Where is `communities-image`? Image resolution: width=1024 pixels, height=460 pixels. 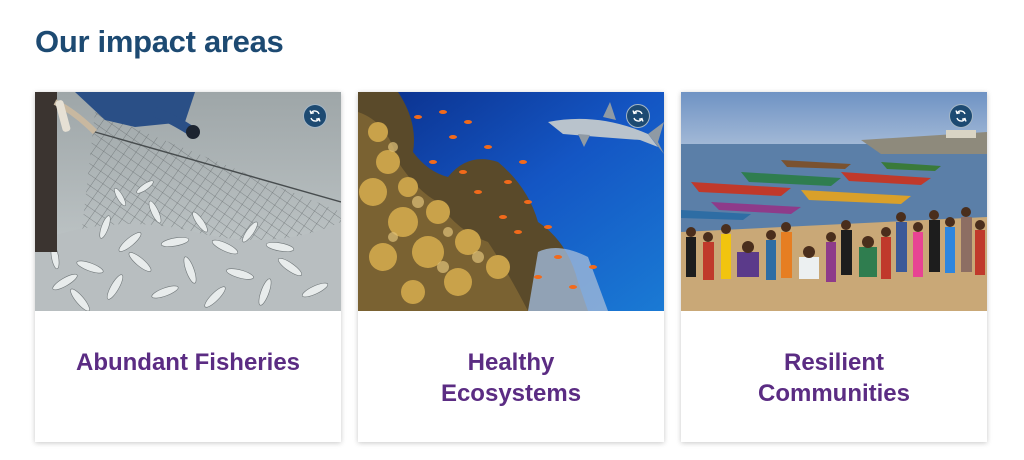
communities-image is located at coordinates (834, 201).